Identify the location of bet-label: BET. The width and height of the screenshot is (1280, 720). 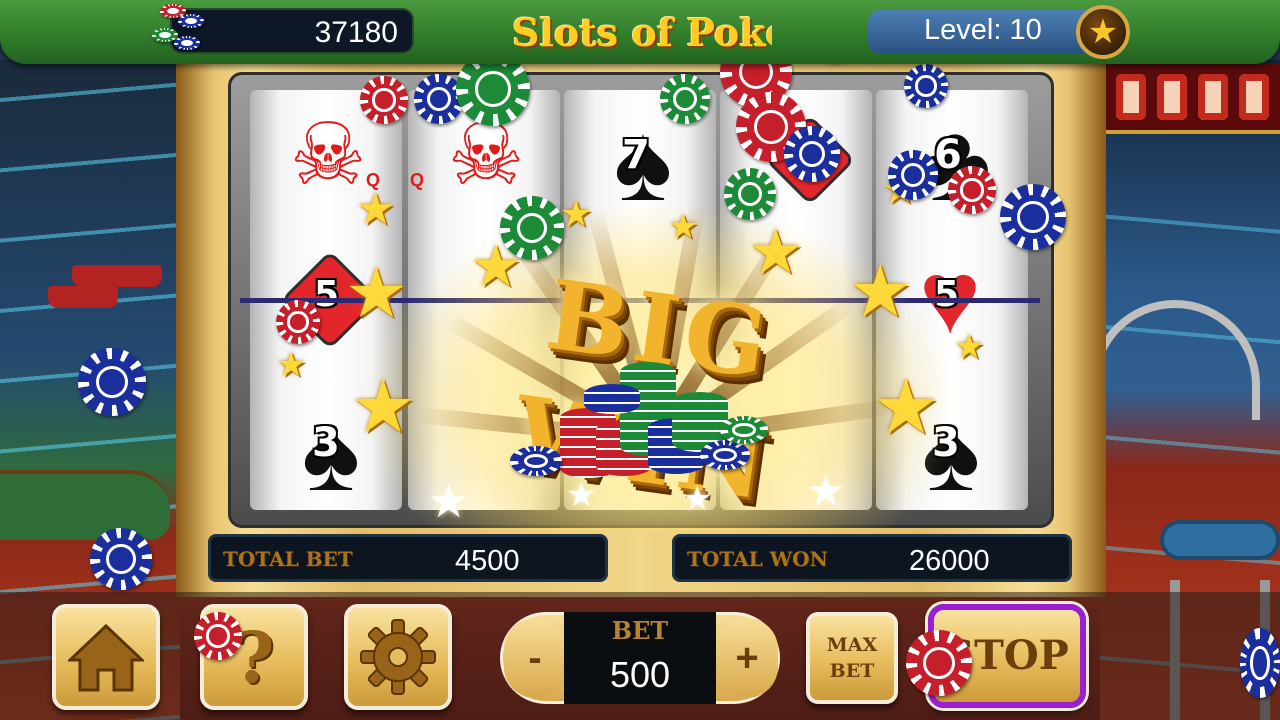
(640, 630).